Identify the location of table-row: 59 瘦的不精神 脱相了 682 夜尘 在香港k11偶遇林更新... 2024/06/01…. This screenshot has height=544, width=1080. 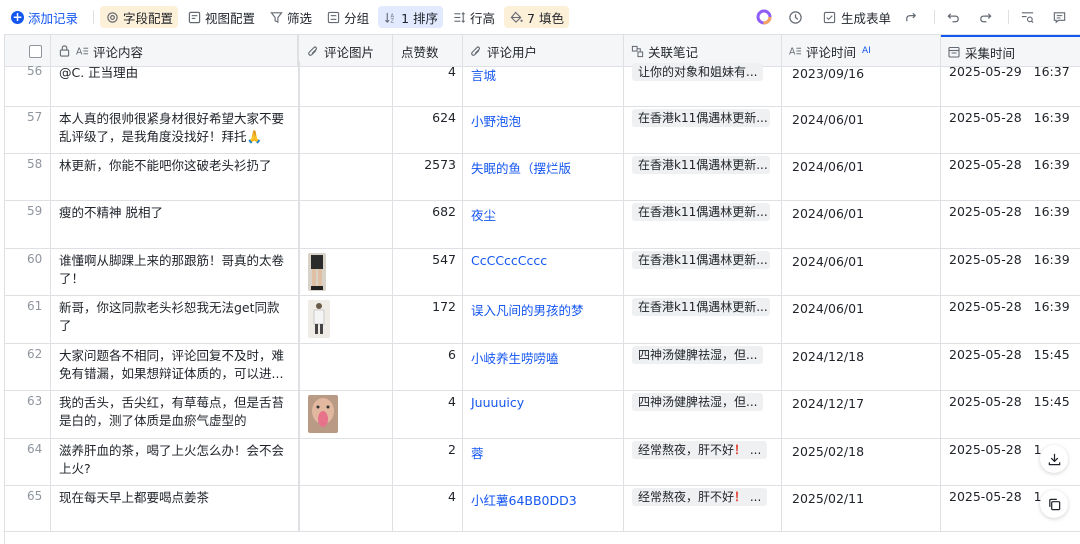
(542, 225).